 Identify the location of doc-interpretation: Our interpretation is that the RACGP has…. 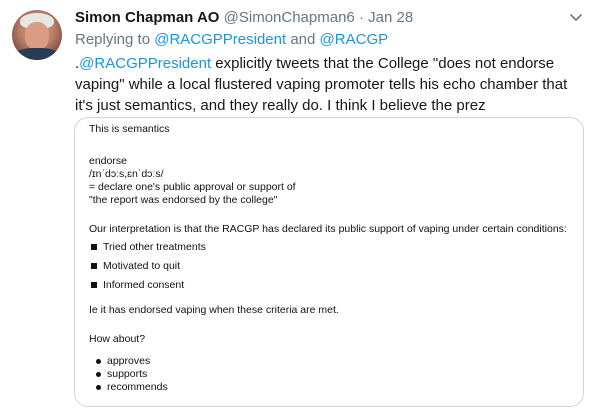
(328, 229).